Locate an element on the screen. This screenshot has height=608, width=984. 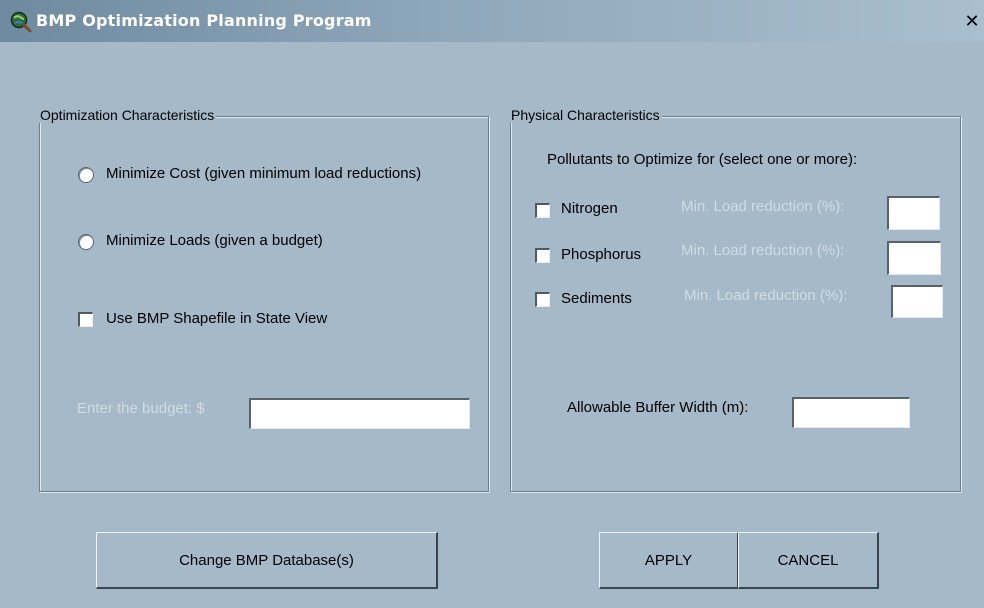
change-bmp-database-label: Change BMP Database(s) is located at coordinates (266, 560).